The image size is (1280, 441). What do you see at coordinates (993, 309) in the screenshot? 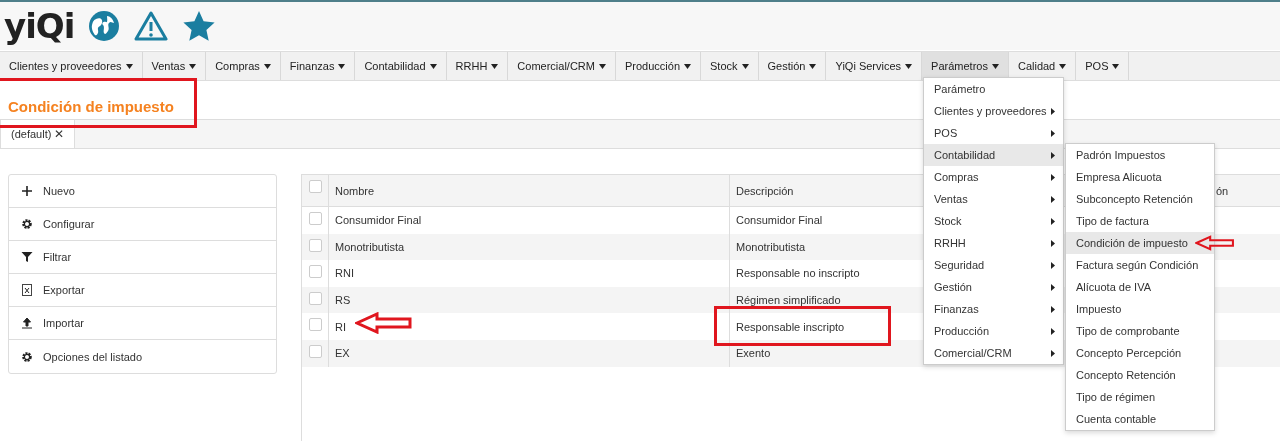
I see `menu-option: Finanzas` at bounding box center [993, 309].